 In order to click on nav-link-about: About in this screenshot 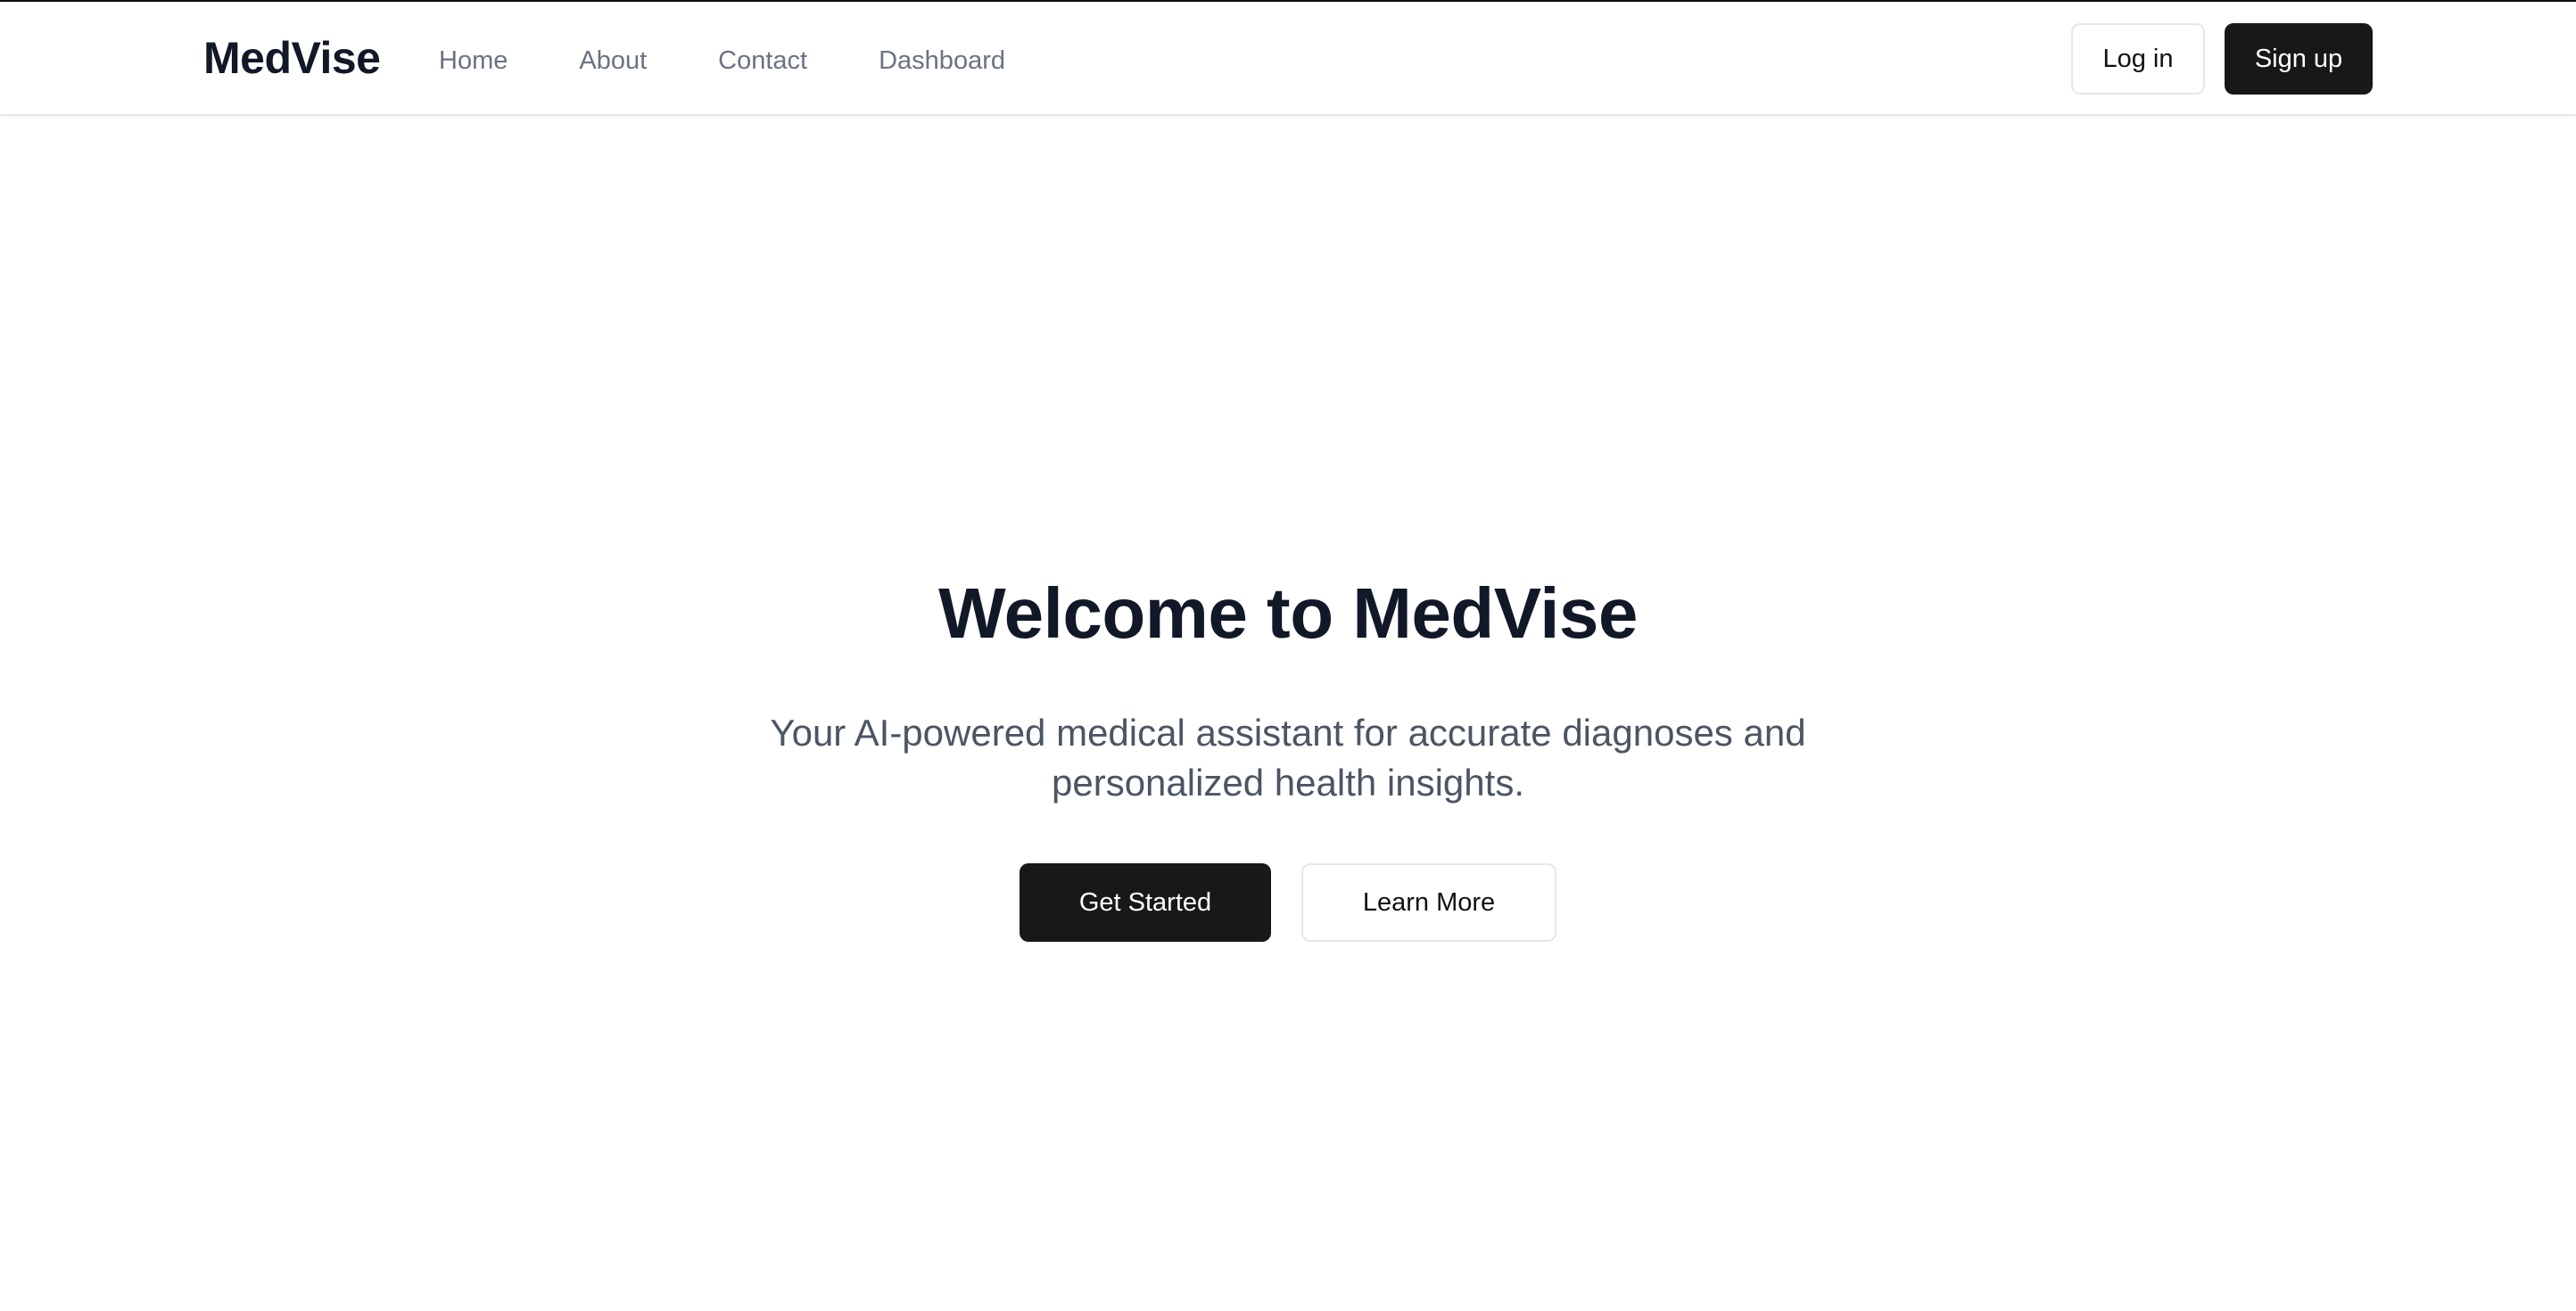, I will do `click(613, 61)`.